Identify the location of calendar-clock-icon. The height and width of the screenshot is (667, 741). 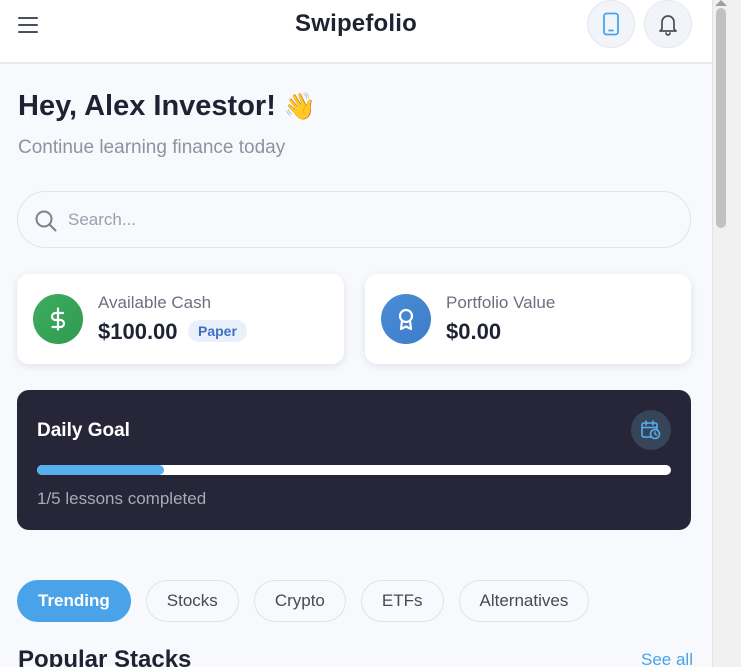
(651, 430).